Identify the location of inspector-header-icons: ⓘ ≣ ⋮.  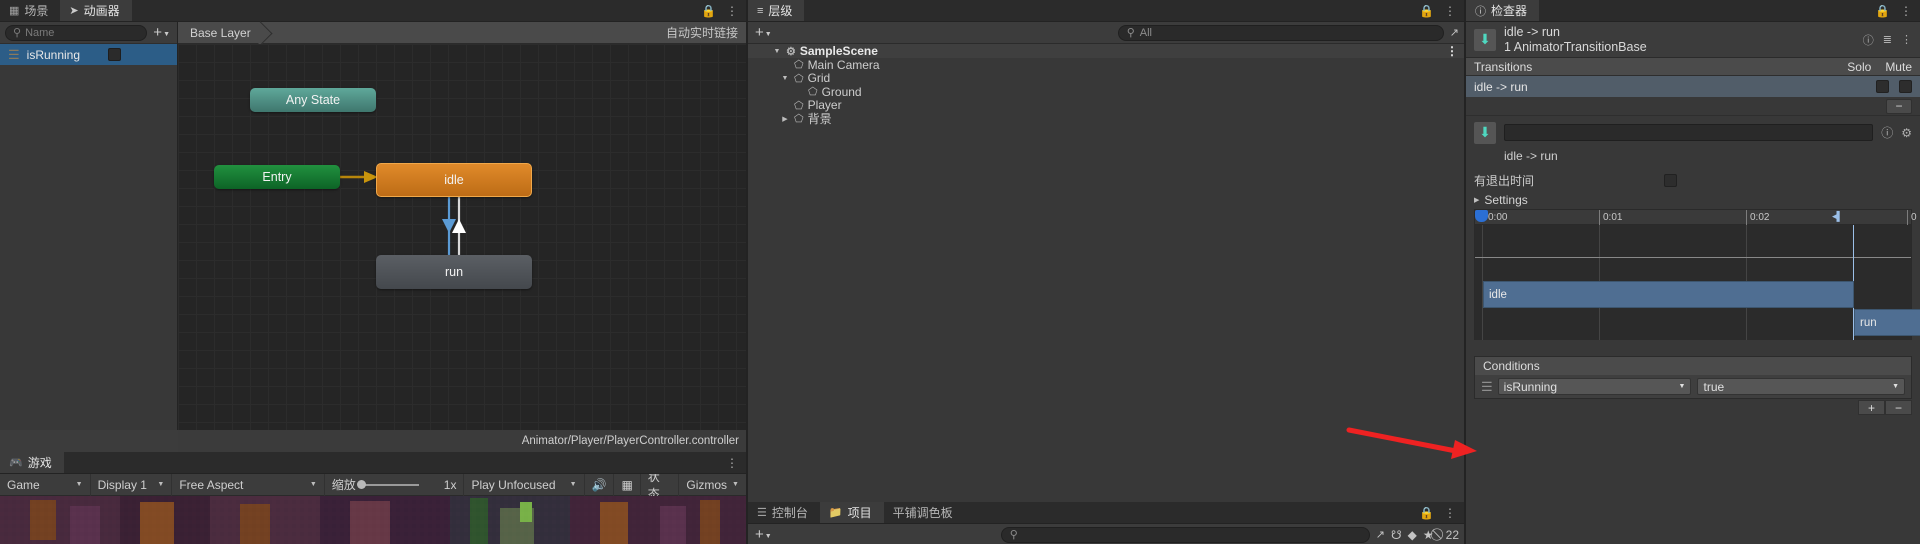
(1887, 40).